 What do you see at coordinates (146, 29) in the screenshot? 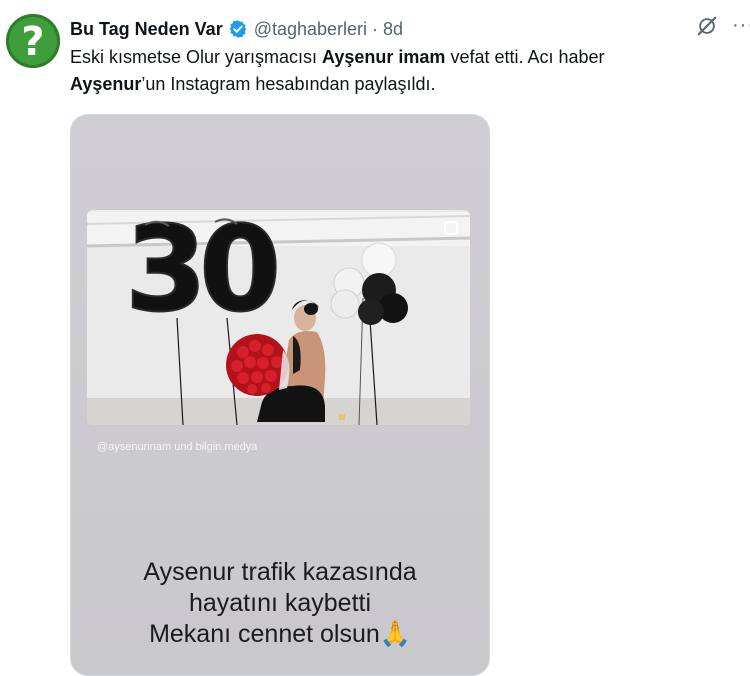
I see `author-name: Bu Tag Neden Var` at bounding box center [146, 29].